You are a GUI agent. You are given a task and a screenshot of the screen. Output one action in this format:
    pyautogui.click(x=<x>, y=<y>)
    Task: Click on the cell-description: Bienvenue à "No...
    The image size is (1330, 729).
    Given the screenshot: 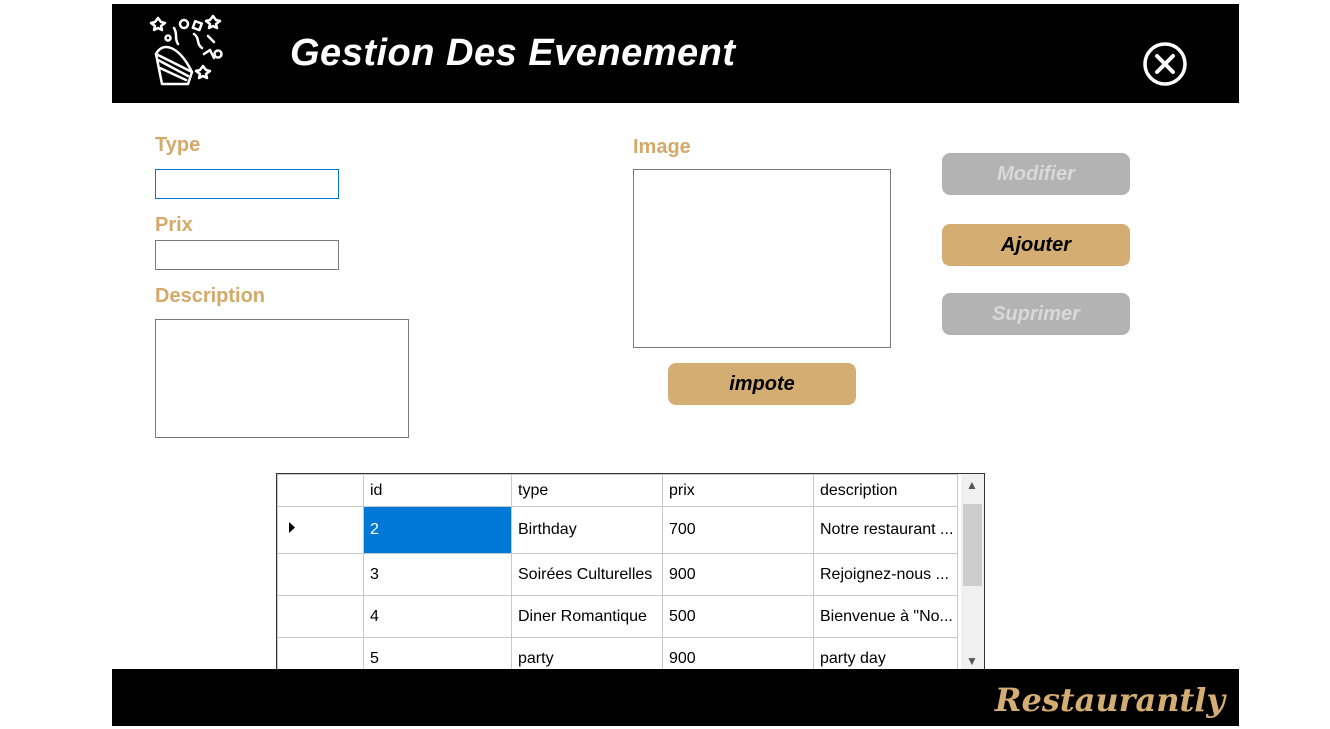 What is the action you would take?
    pyautogui.click(x=885, y=616)
    